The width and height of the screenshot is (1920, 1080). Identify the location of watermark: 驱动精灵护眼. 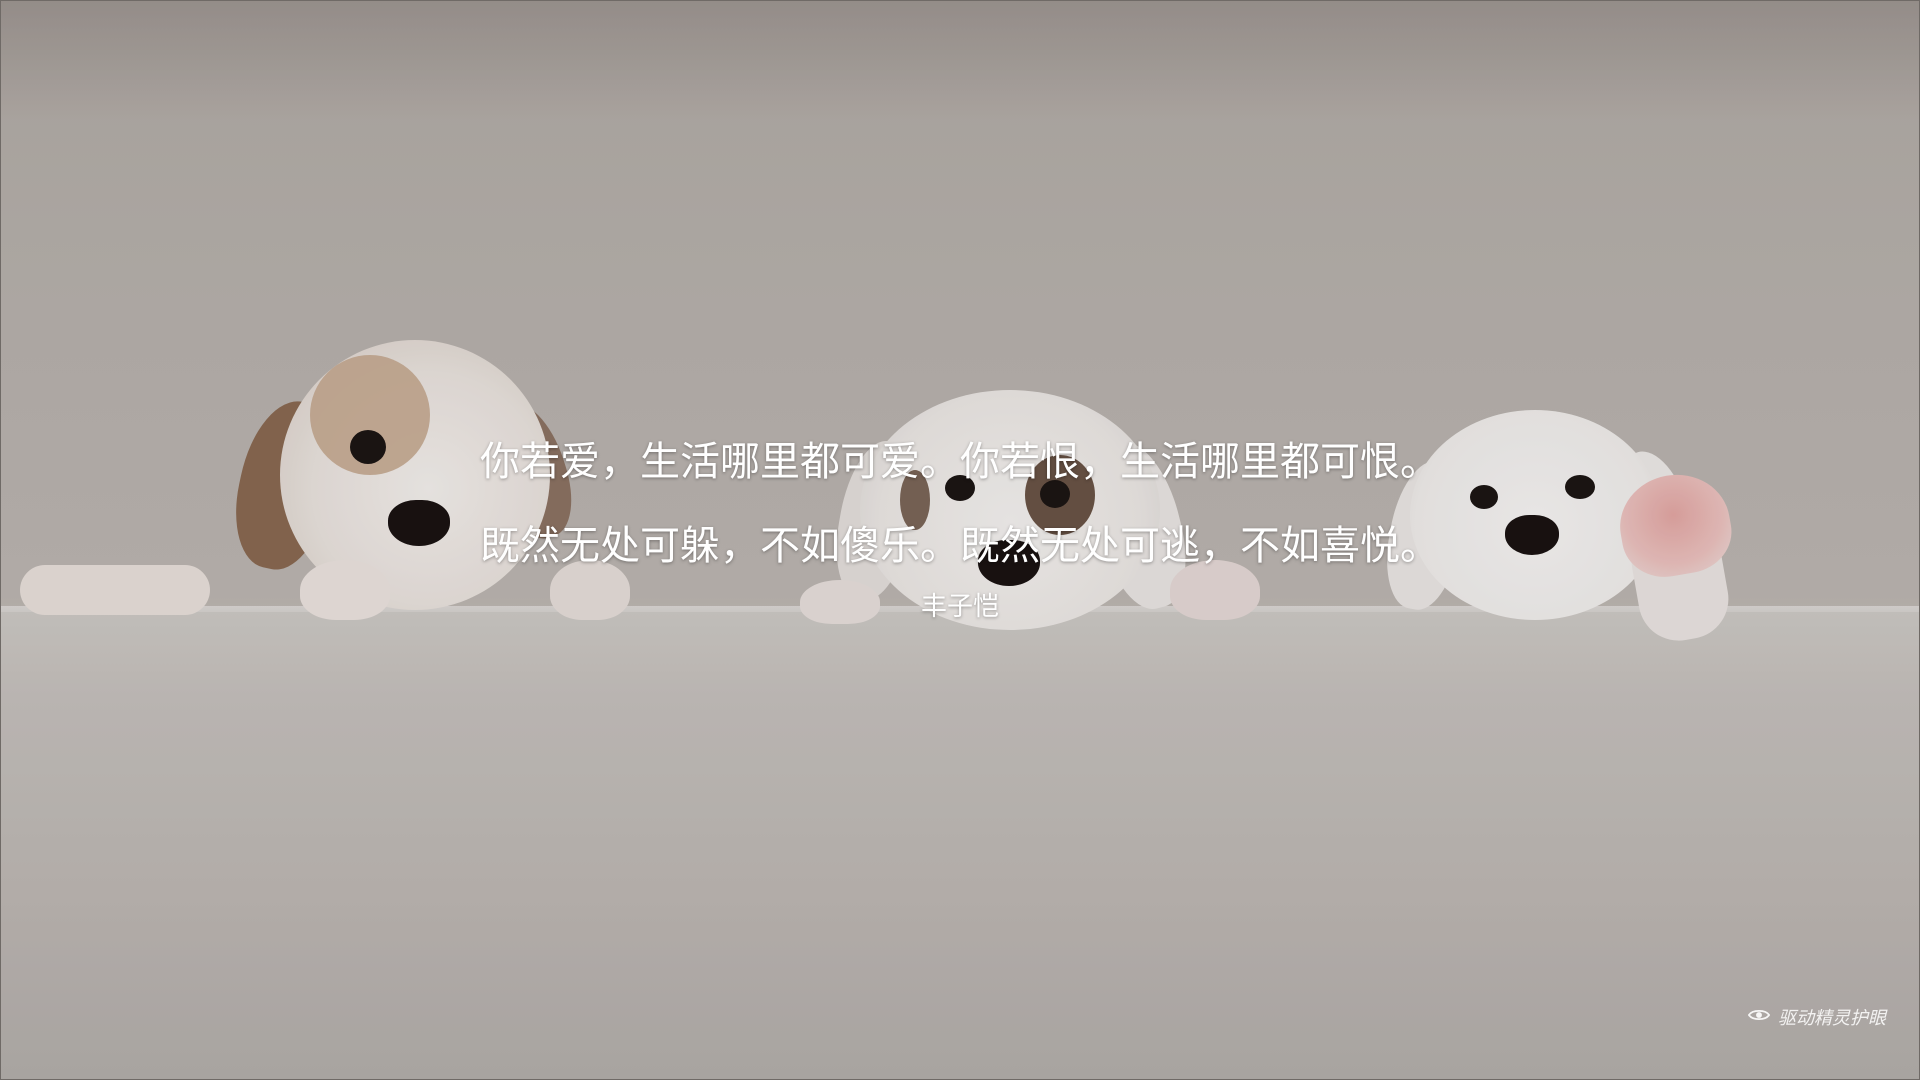
(1816, 1017).